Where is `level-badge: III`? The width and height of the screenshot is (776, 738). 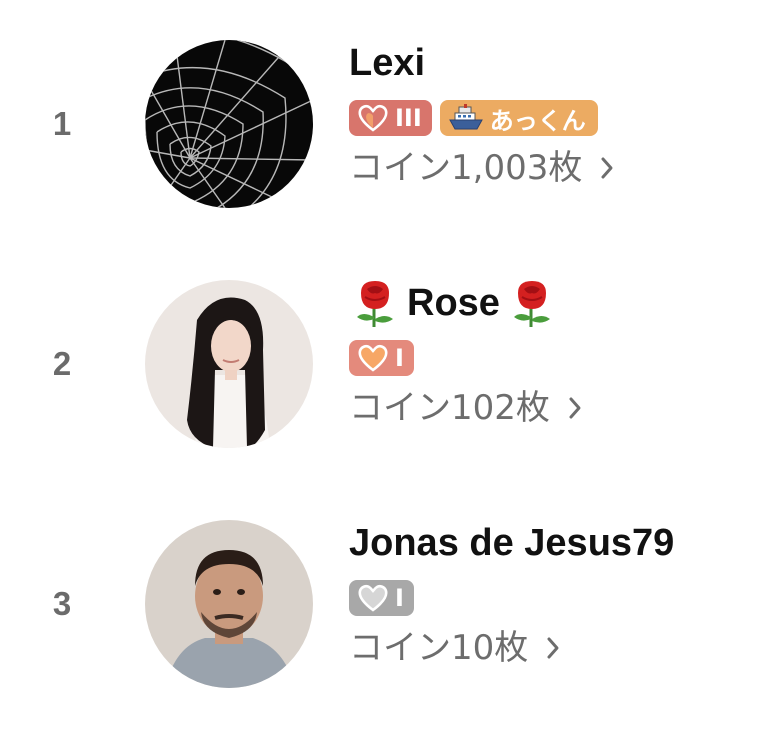 level-badge: III is located at coordinates (390, 118).